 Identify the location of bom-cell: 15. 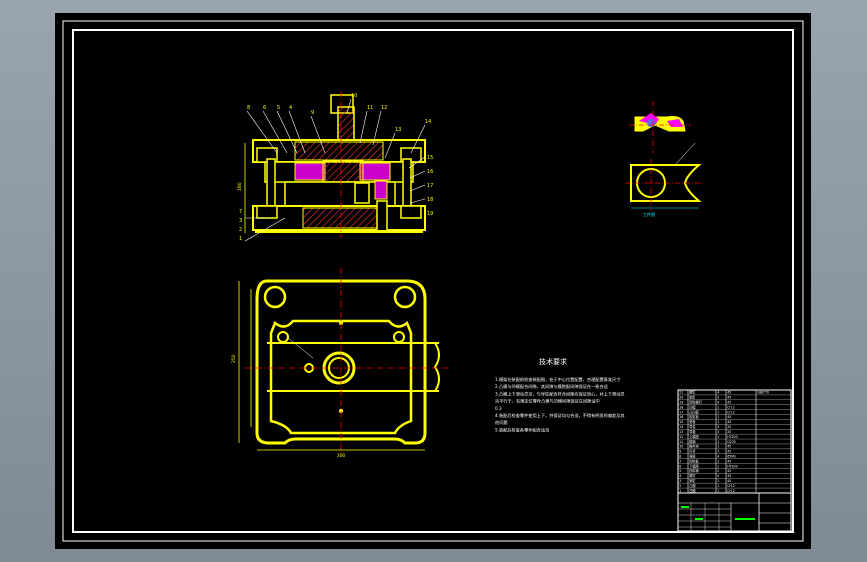
(681, 422).